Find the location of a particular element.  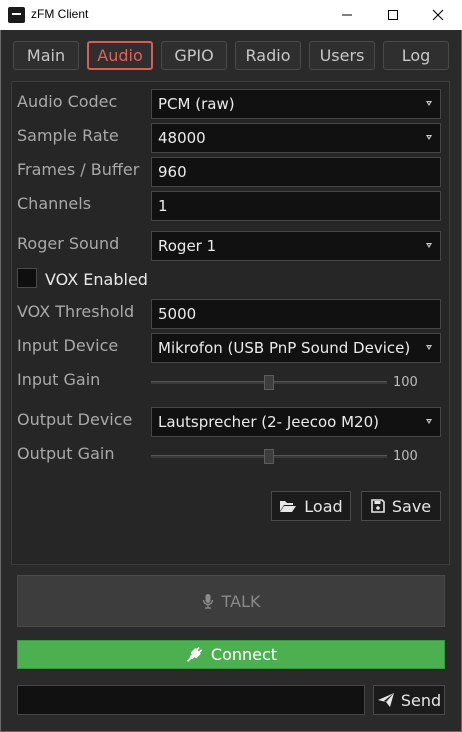

talk-button: TALK is located at coordinates (231, 601).